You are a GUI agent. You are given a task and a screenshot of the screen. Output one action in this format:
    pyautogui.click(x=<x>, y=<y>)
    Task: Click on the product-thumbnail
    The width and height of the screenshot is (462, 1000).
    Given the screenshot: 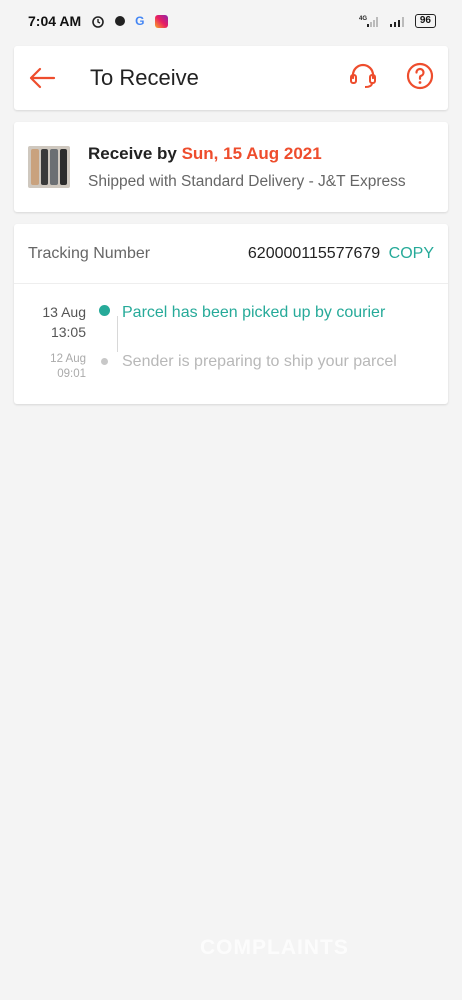 What is the action you would take?
    pyautogui.click(x=49, y=167)
    